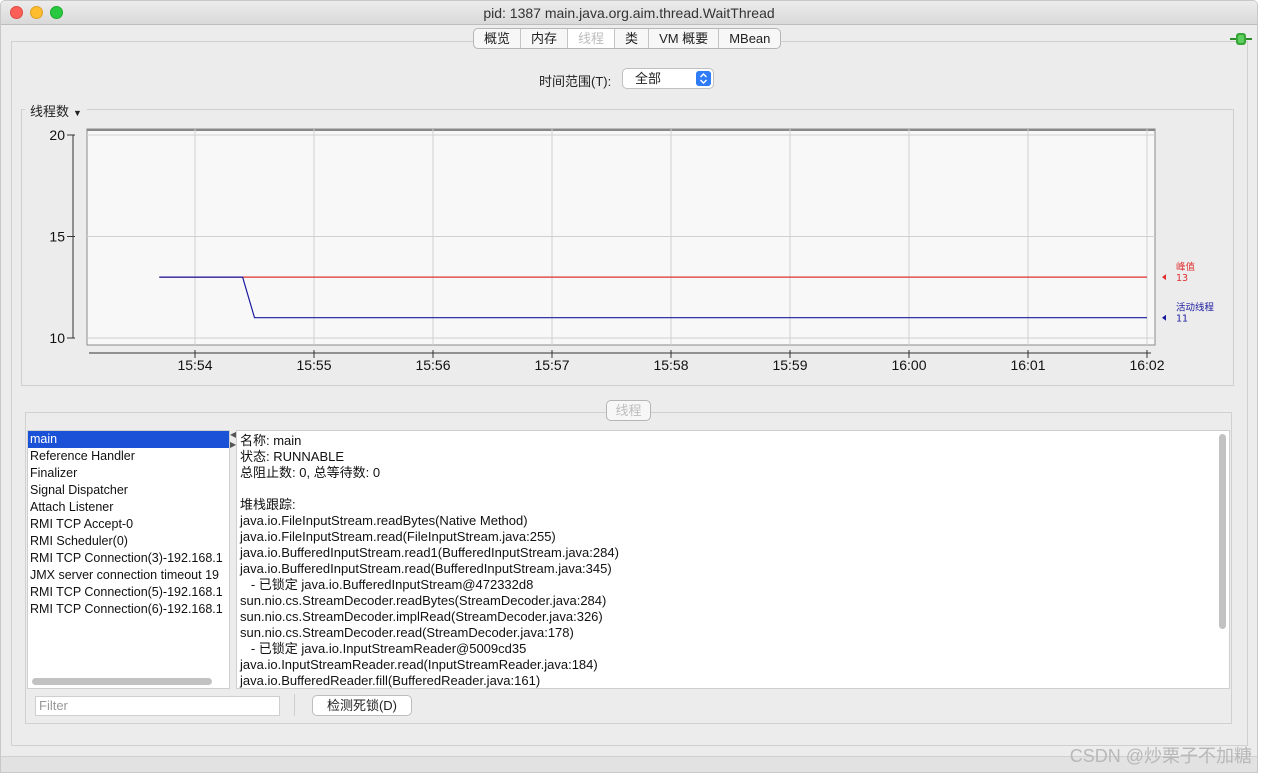  Describe the element at coordinates (57, 135) in the screenshot. I see `y-tick-label: 20` at that location.